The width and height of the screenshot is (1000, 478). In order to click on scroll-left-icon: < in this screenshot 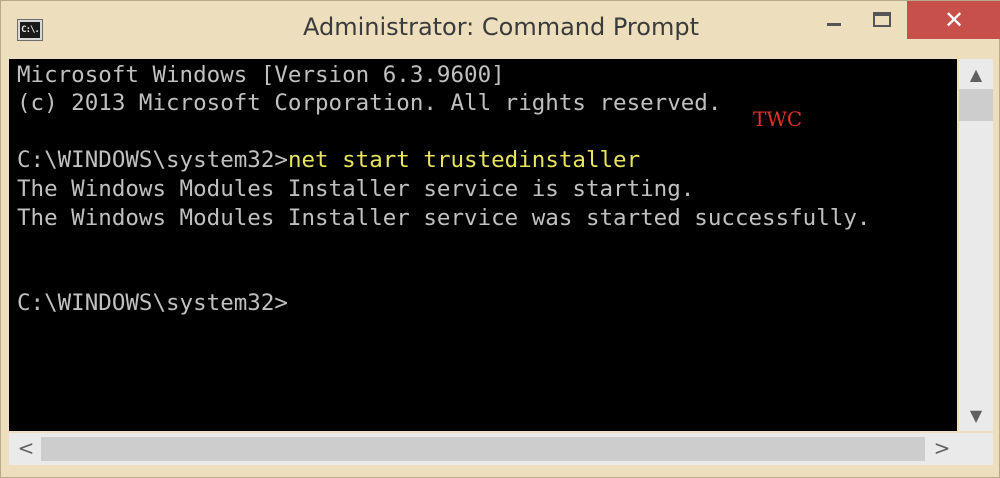, I will do `click(26, 448)`.